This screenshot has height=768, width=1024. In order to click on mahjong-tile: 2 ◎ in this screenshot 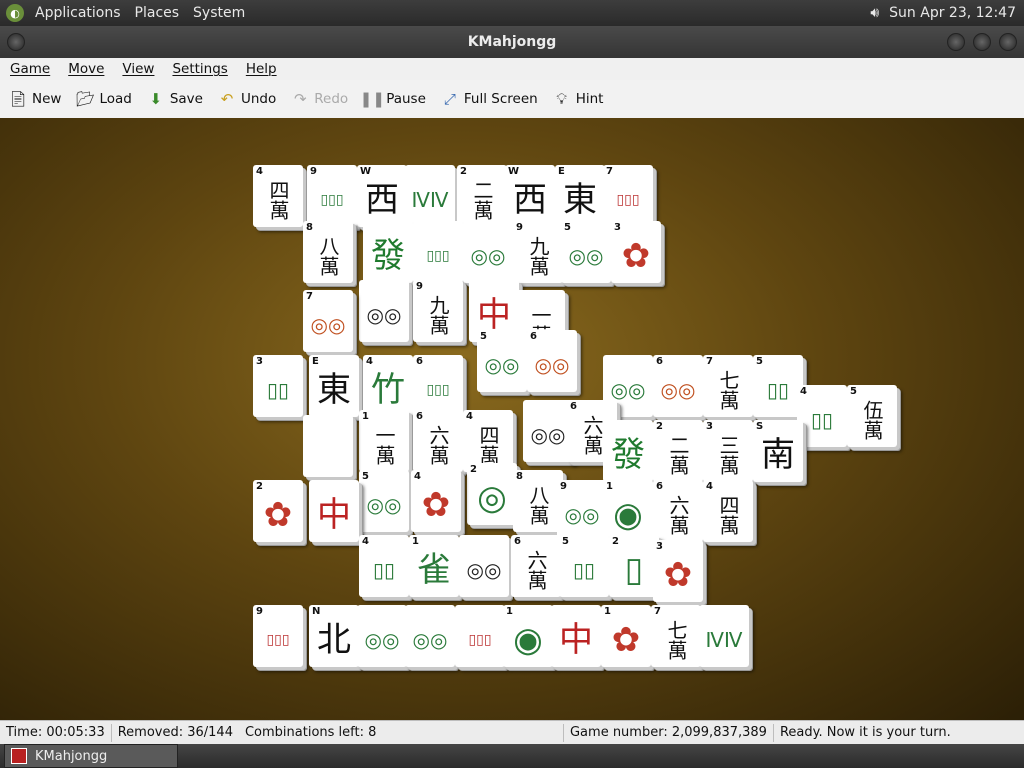, I will do `click(492, 494)`.